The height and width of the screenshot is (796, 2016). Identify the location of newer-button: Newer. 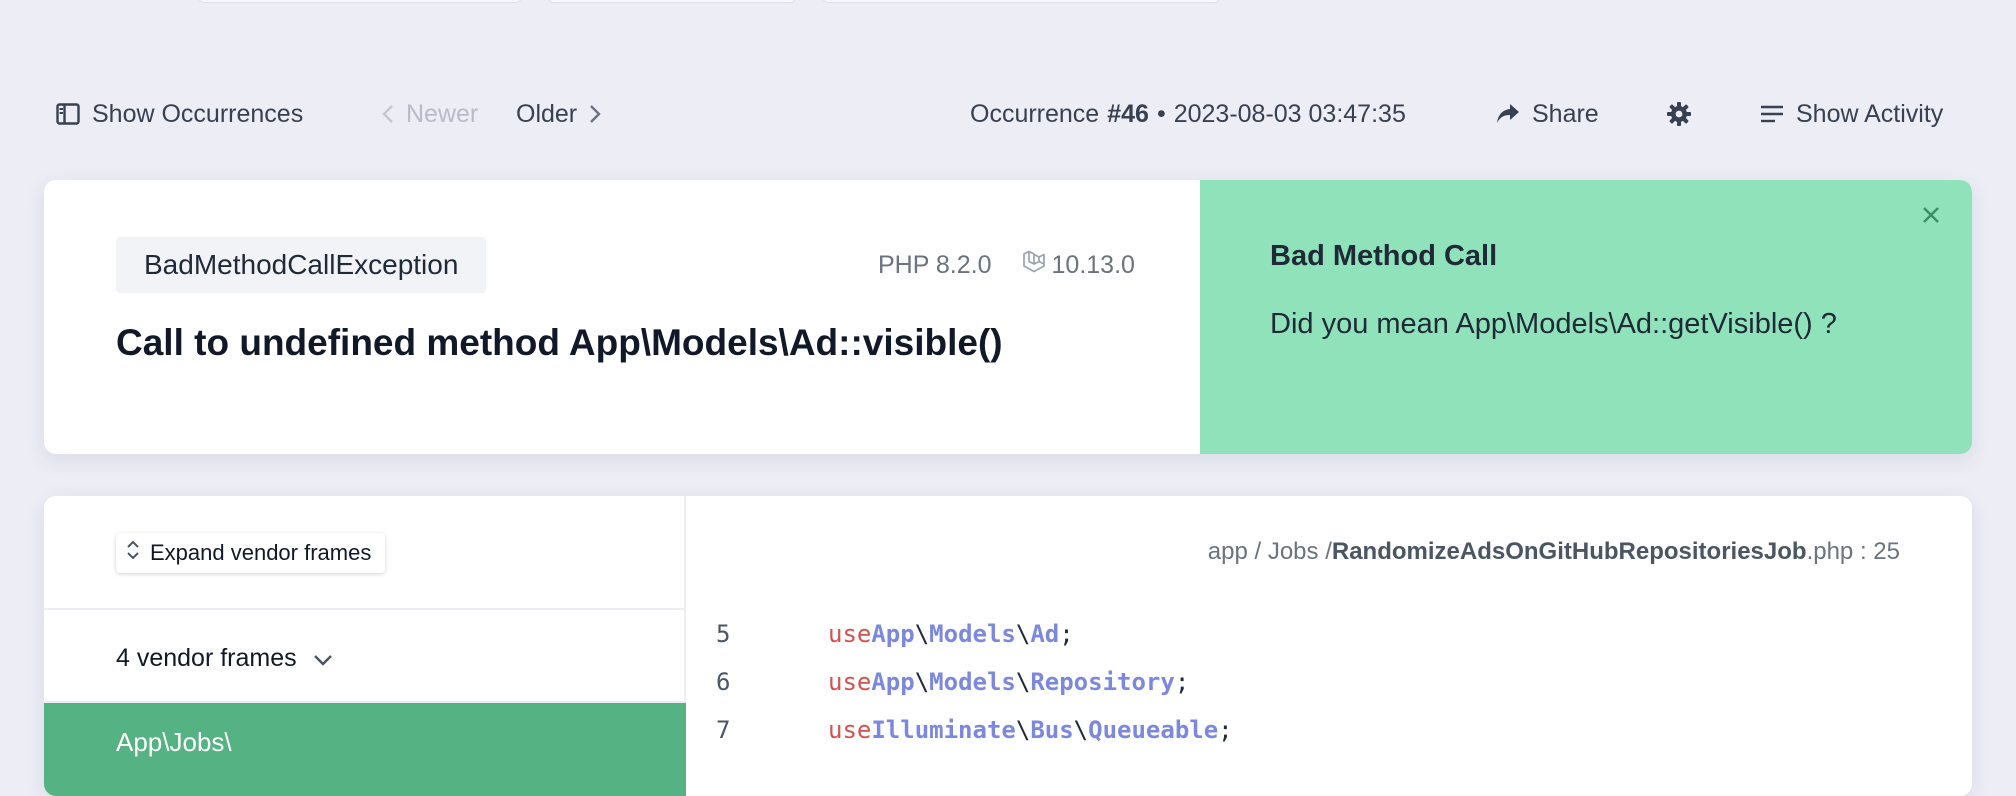
(430, 114).